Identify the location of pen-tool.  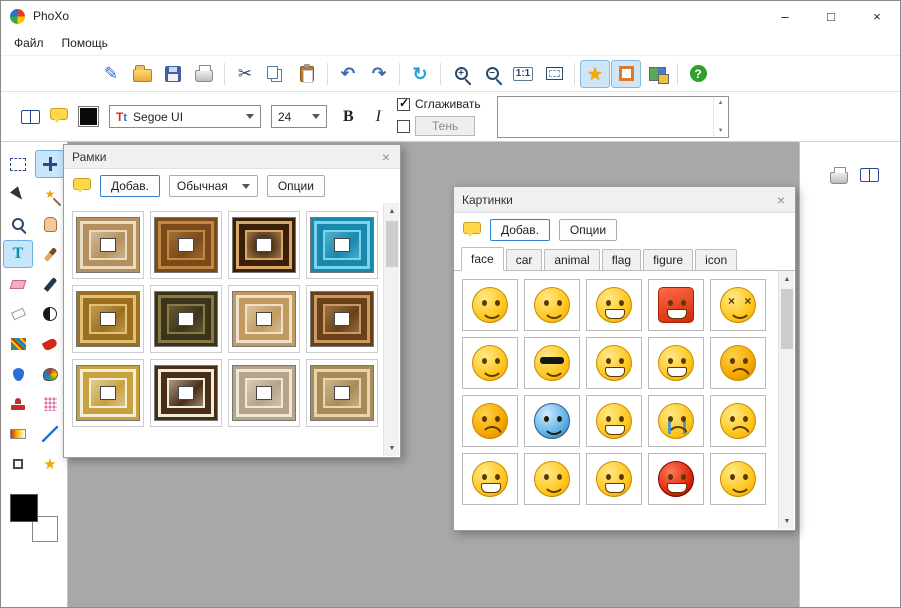
(50, 284).